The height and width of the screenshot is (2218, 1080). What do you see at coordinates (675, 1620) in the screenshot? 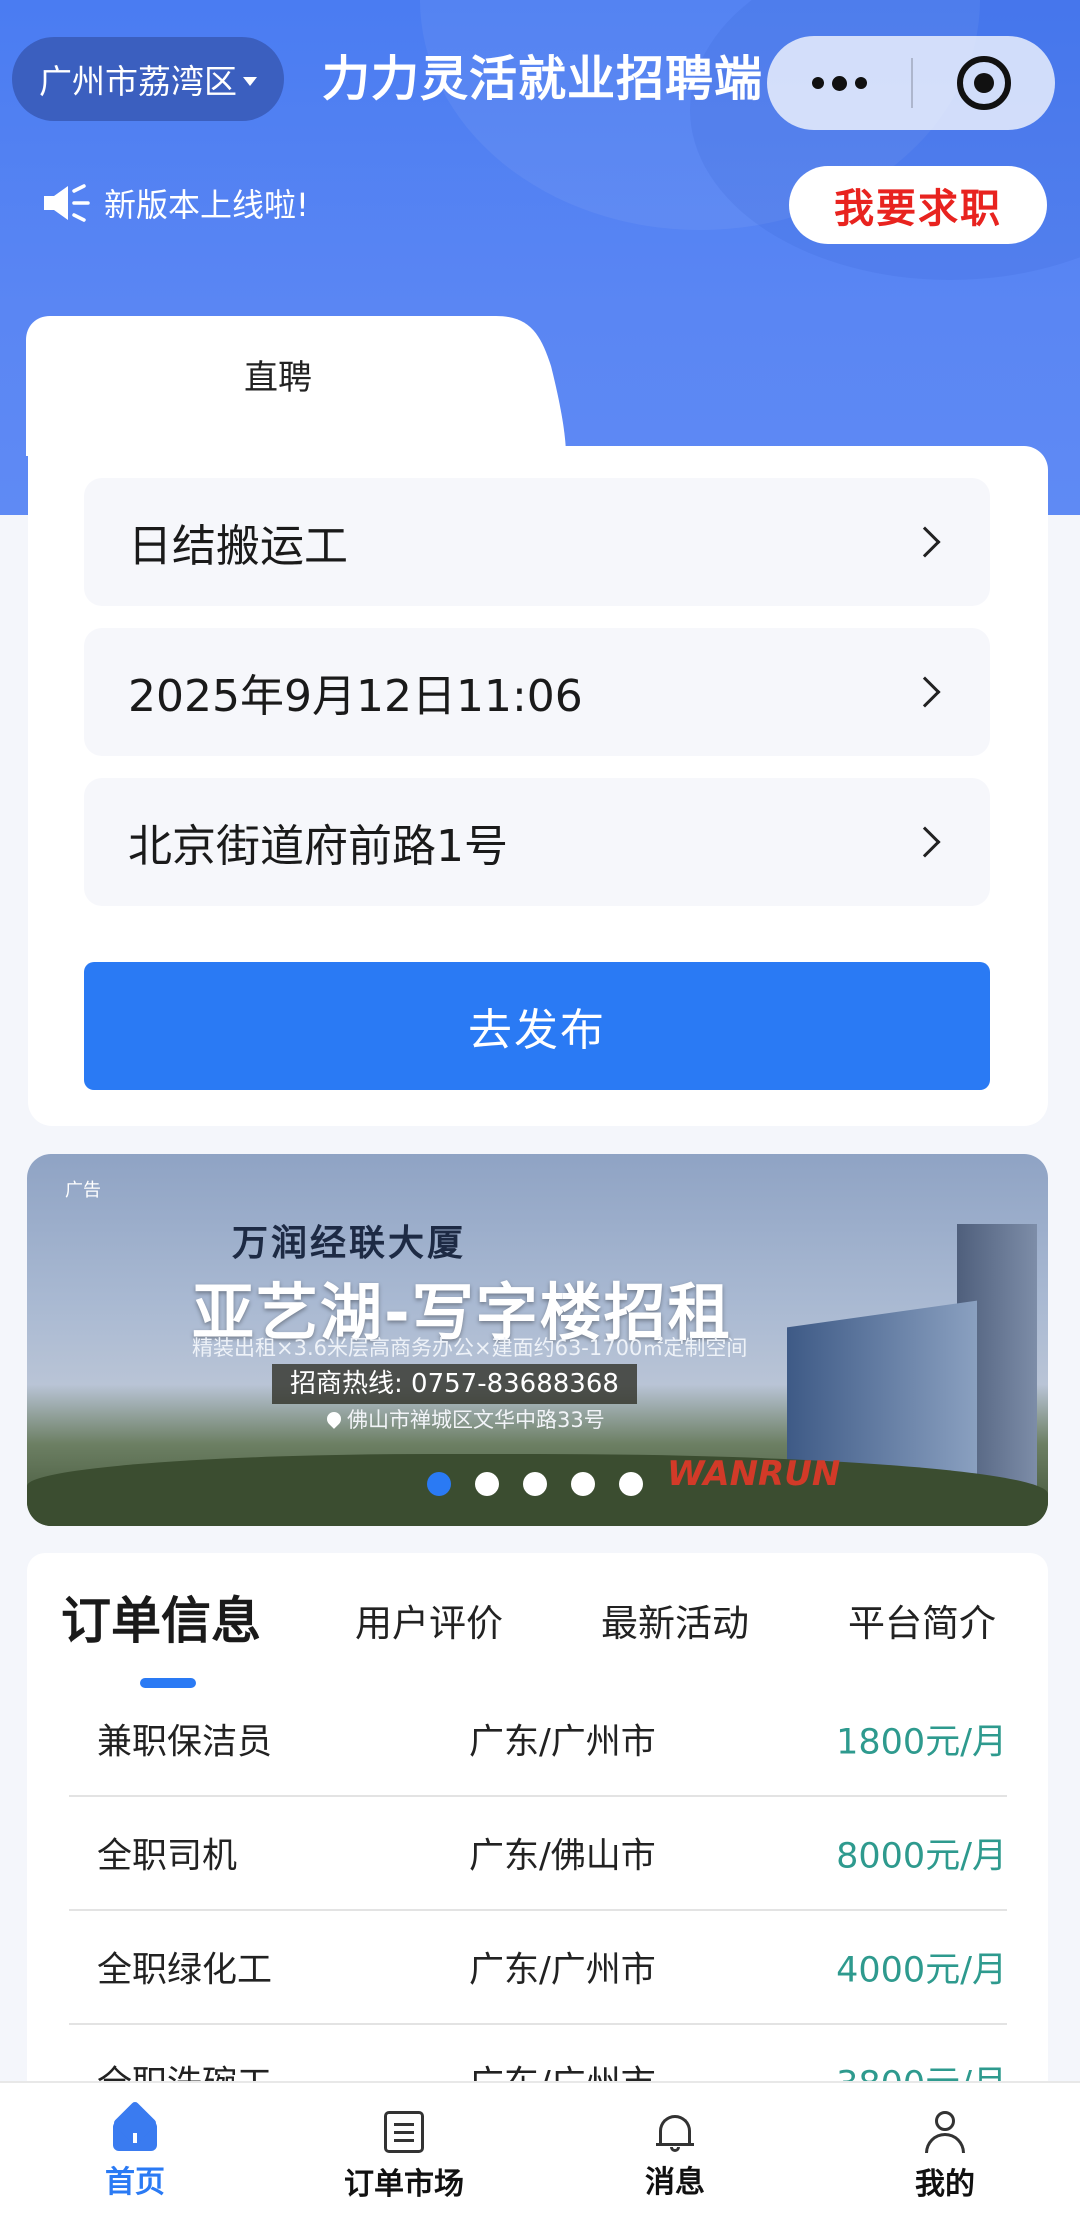
I see `tab-activities: 最新活动` at bounding box center [675, 1620].